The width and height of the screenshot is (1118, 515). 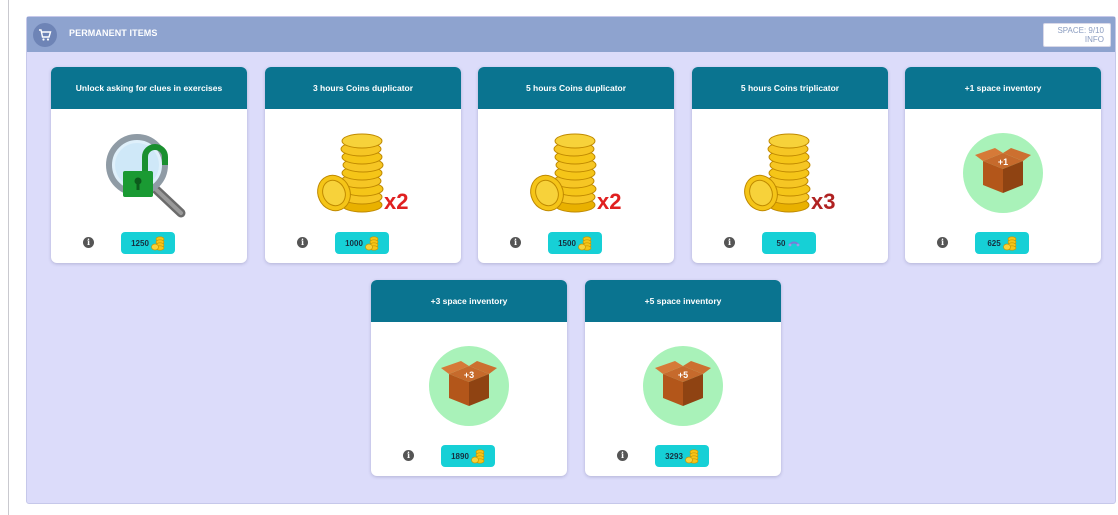 I want to click on item-price: 625, so click(x=994, y=243).